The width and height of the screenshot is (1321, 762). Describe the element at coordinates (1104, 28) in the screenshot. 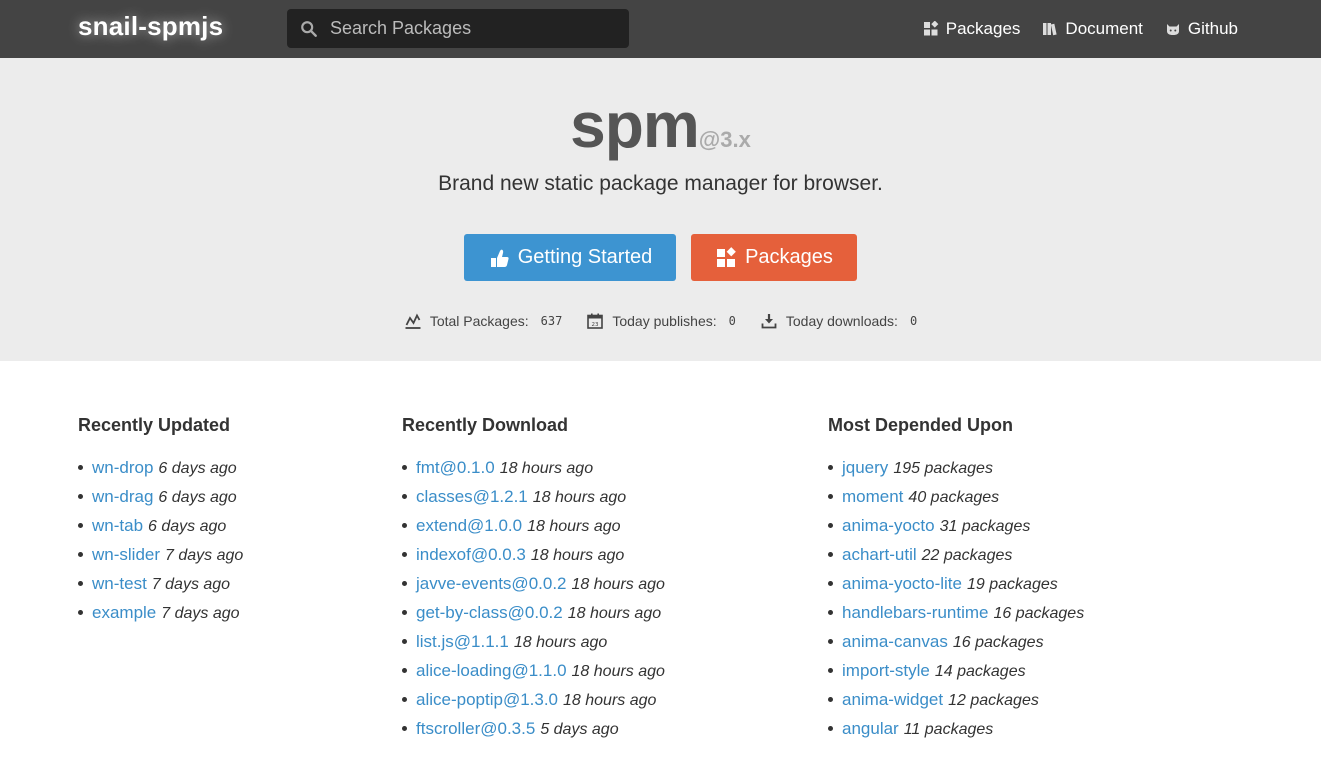

I see `nav-document-label: Document` at that location.